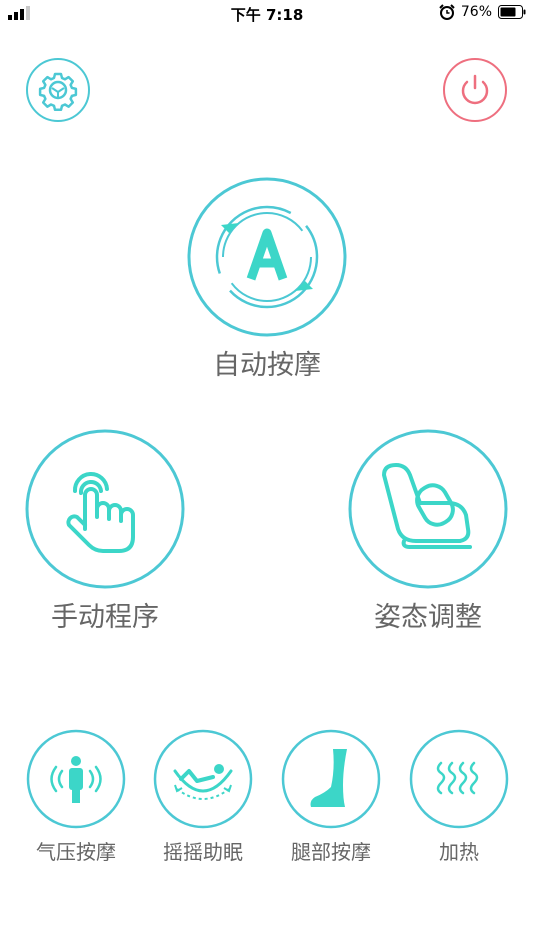  I want to click on settings-button, so click(58, 90).